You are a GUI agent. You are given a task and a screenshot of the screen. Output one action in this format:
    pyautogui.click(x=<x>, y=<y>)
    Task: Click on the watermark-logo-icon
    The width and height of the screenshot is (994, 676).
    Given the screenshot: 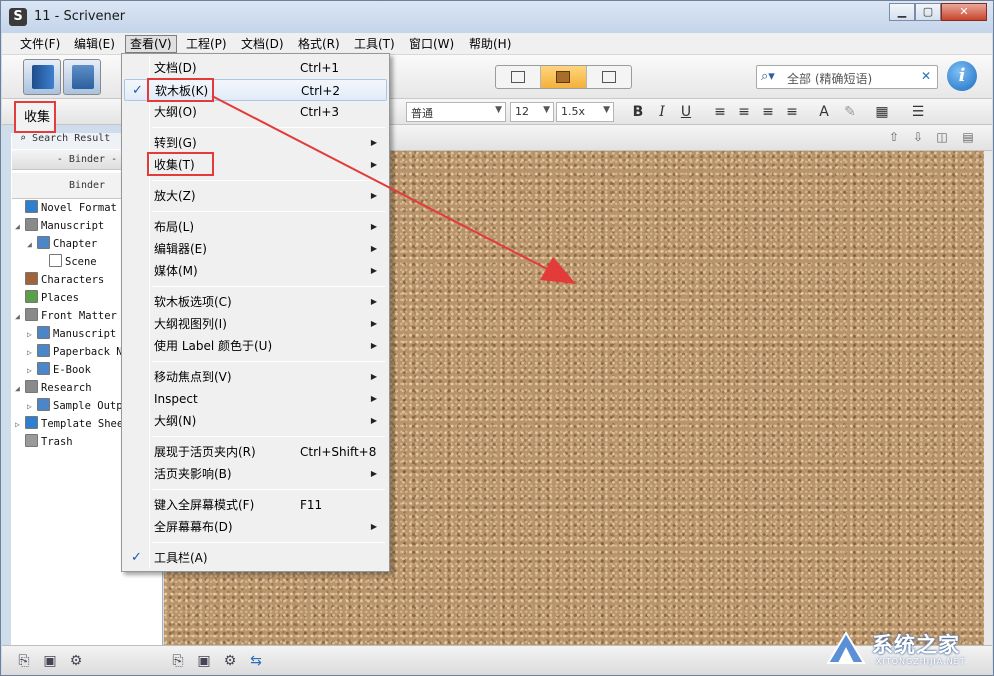 What is the action you would take?
    pyautogui.click(x=846, y=647)
    